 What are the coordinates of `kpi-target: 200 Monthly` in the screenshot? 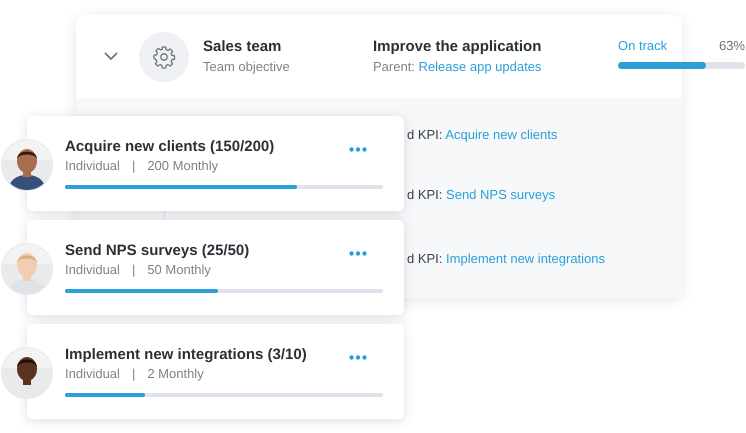 It's located at (182, 165).